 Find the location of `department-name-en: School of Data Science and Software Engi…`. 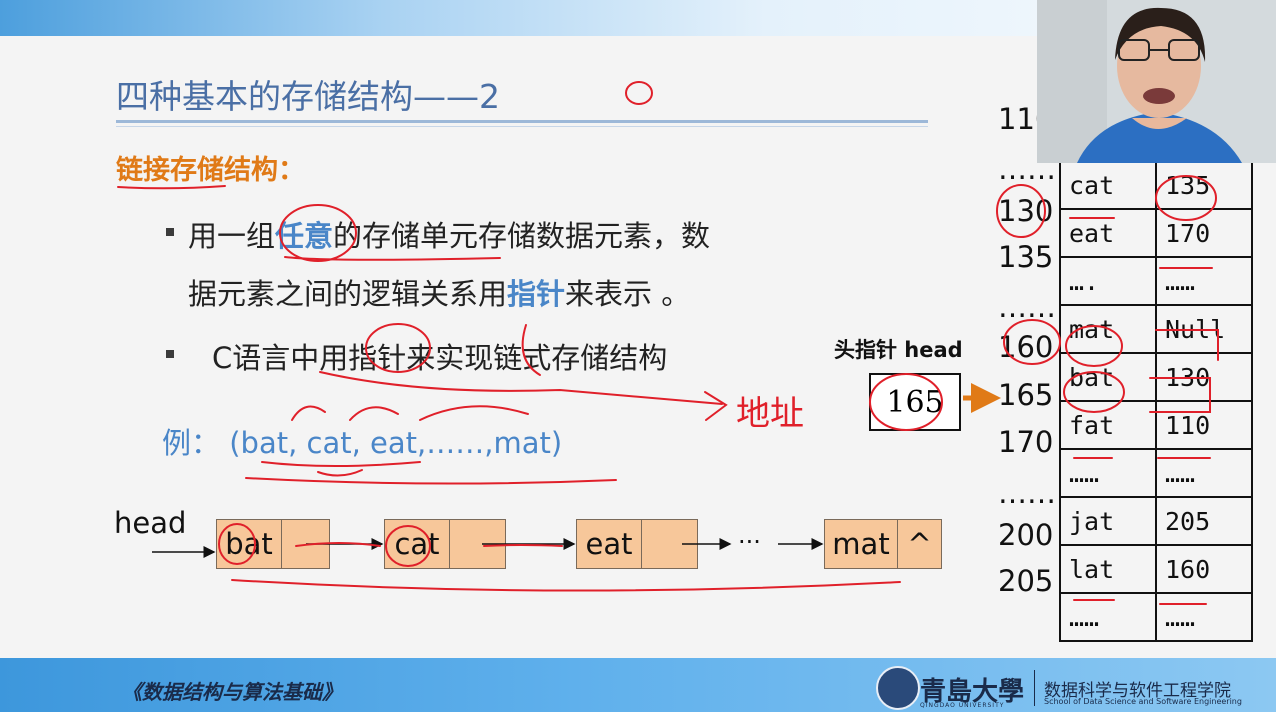

department-name-en: School of Data Science and Software Engi… is located at coordinates (1143, 701).